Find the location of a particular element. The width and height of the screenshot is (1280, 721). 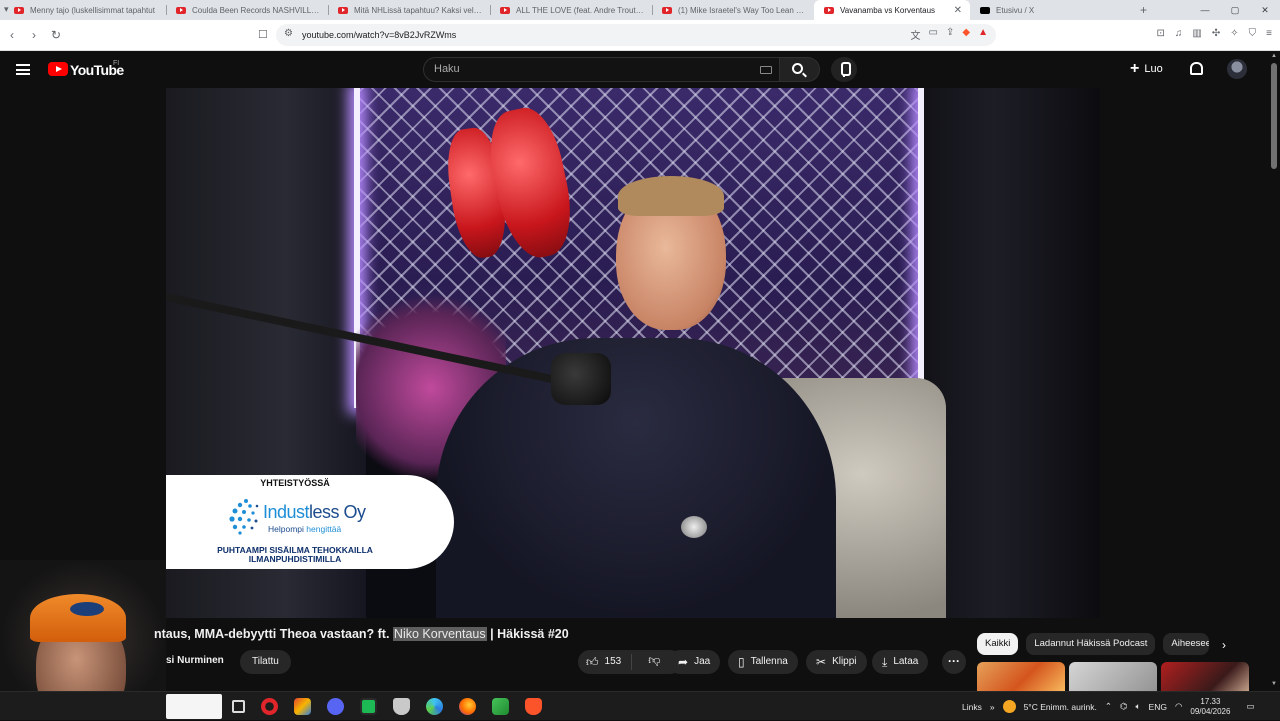

forward-icon: › is located at coordinates (34, 35).